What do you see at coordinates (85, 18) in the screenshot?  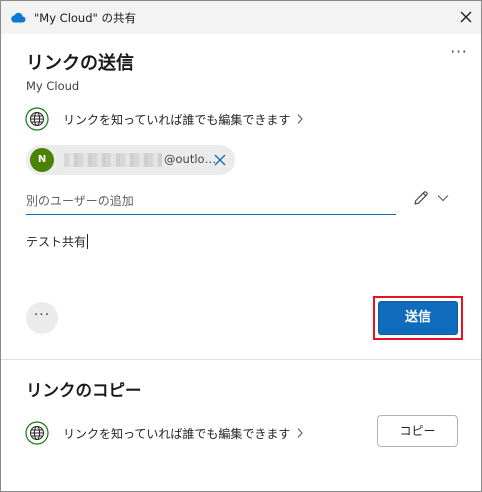 I see `window-title: "My Cloud" の共有` at bounding box center [85, 18].